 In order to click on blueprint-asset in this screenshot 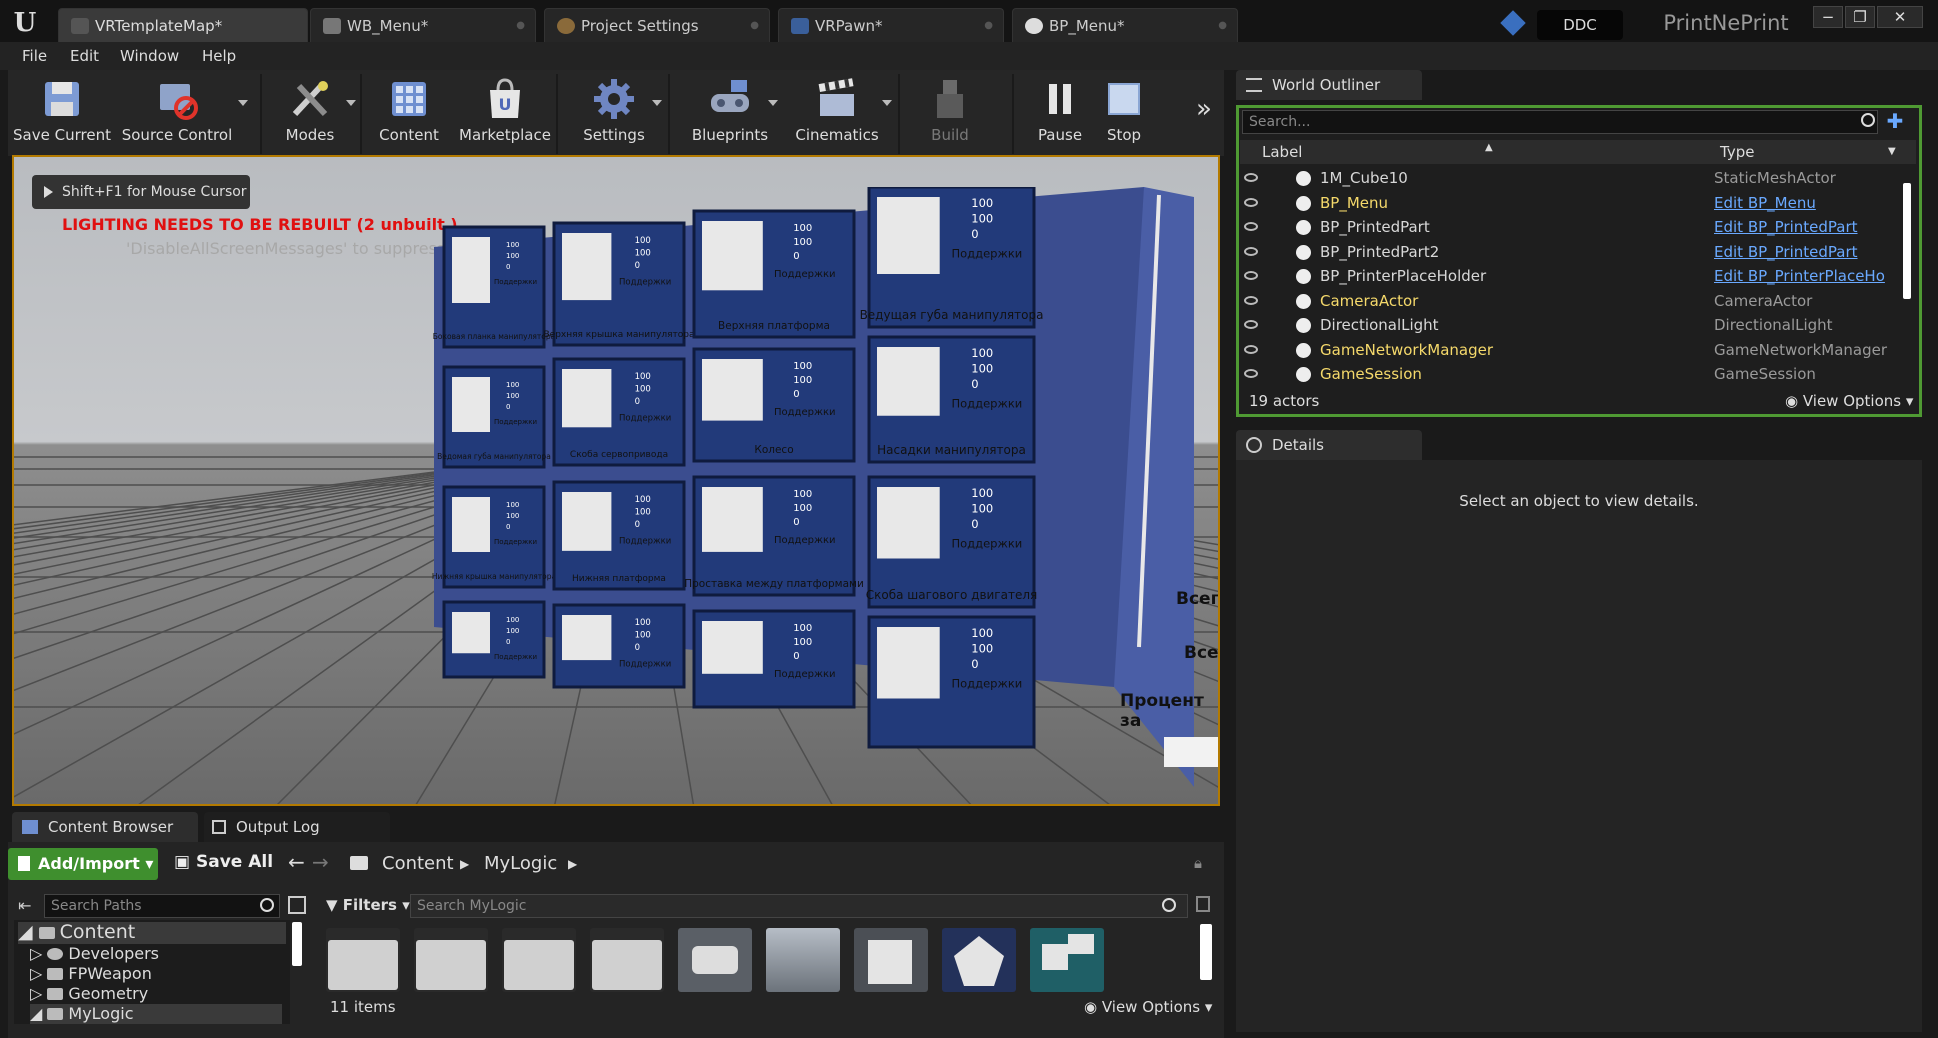, I will do `click(979, 960)`.